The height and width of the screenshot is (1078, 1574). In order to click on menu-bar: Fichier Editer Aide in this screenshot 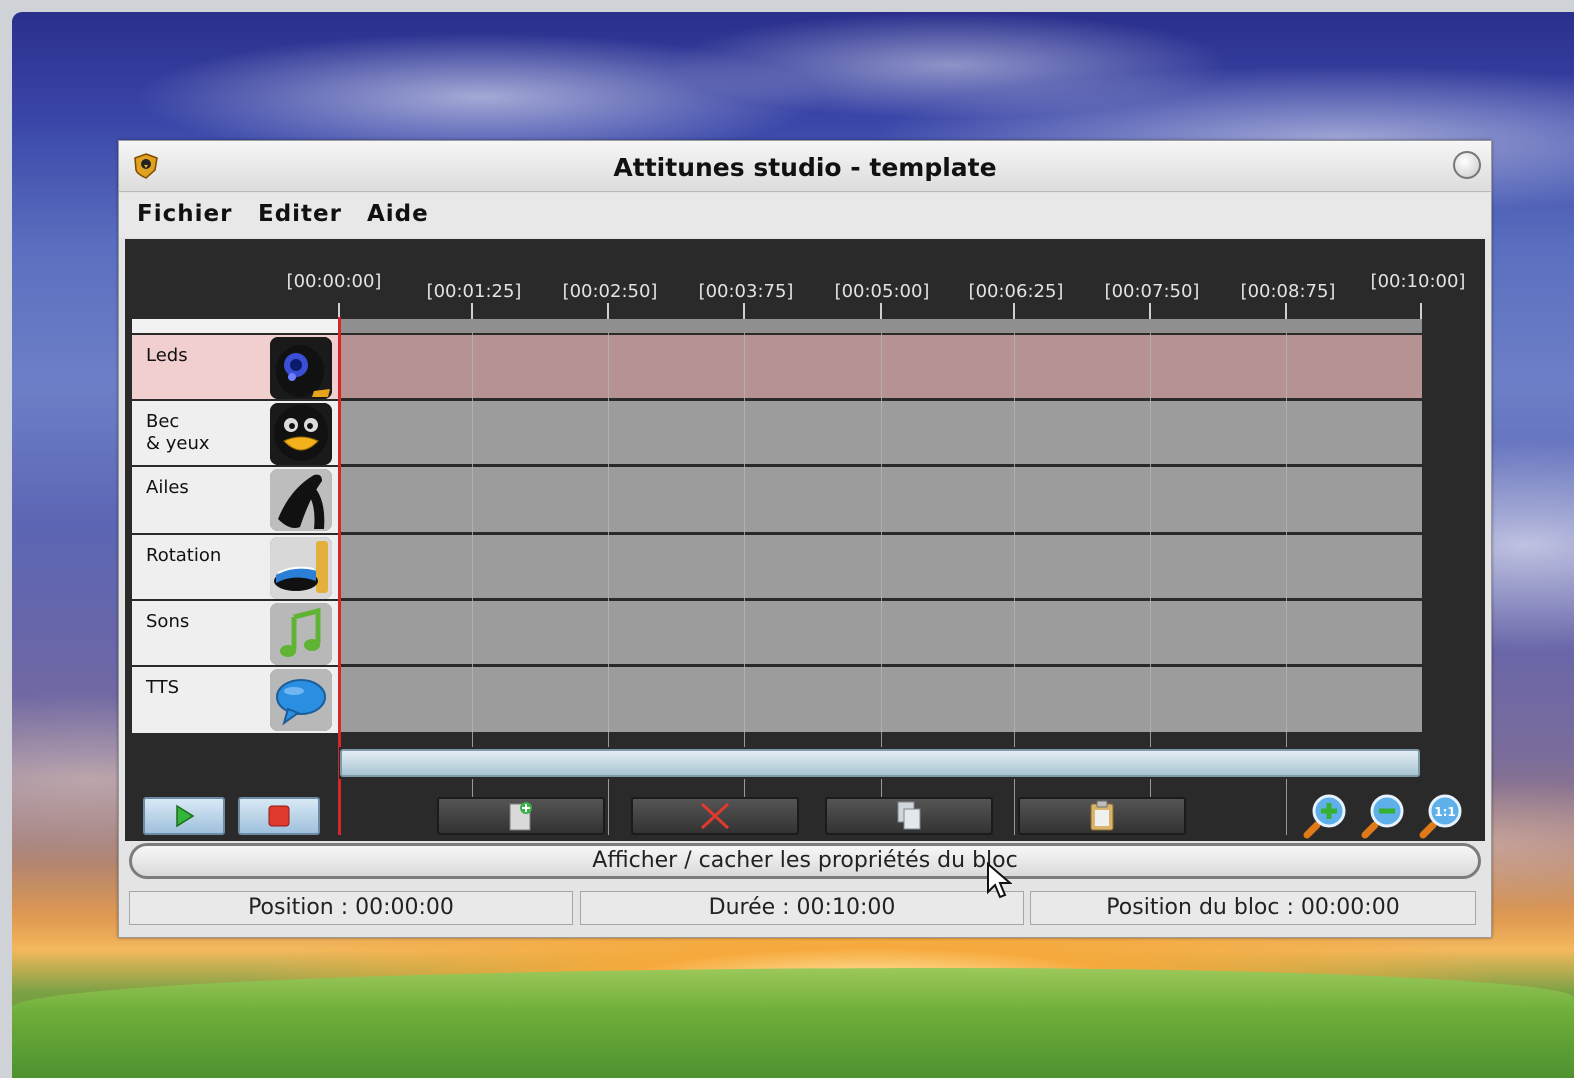, I will do `click(805, 215)`.